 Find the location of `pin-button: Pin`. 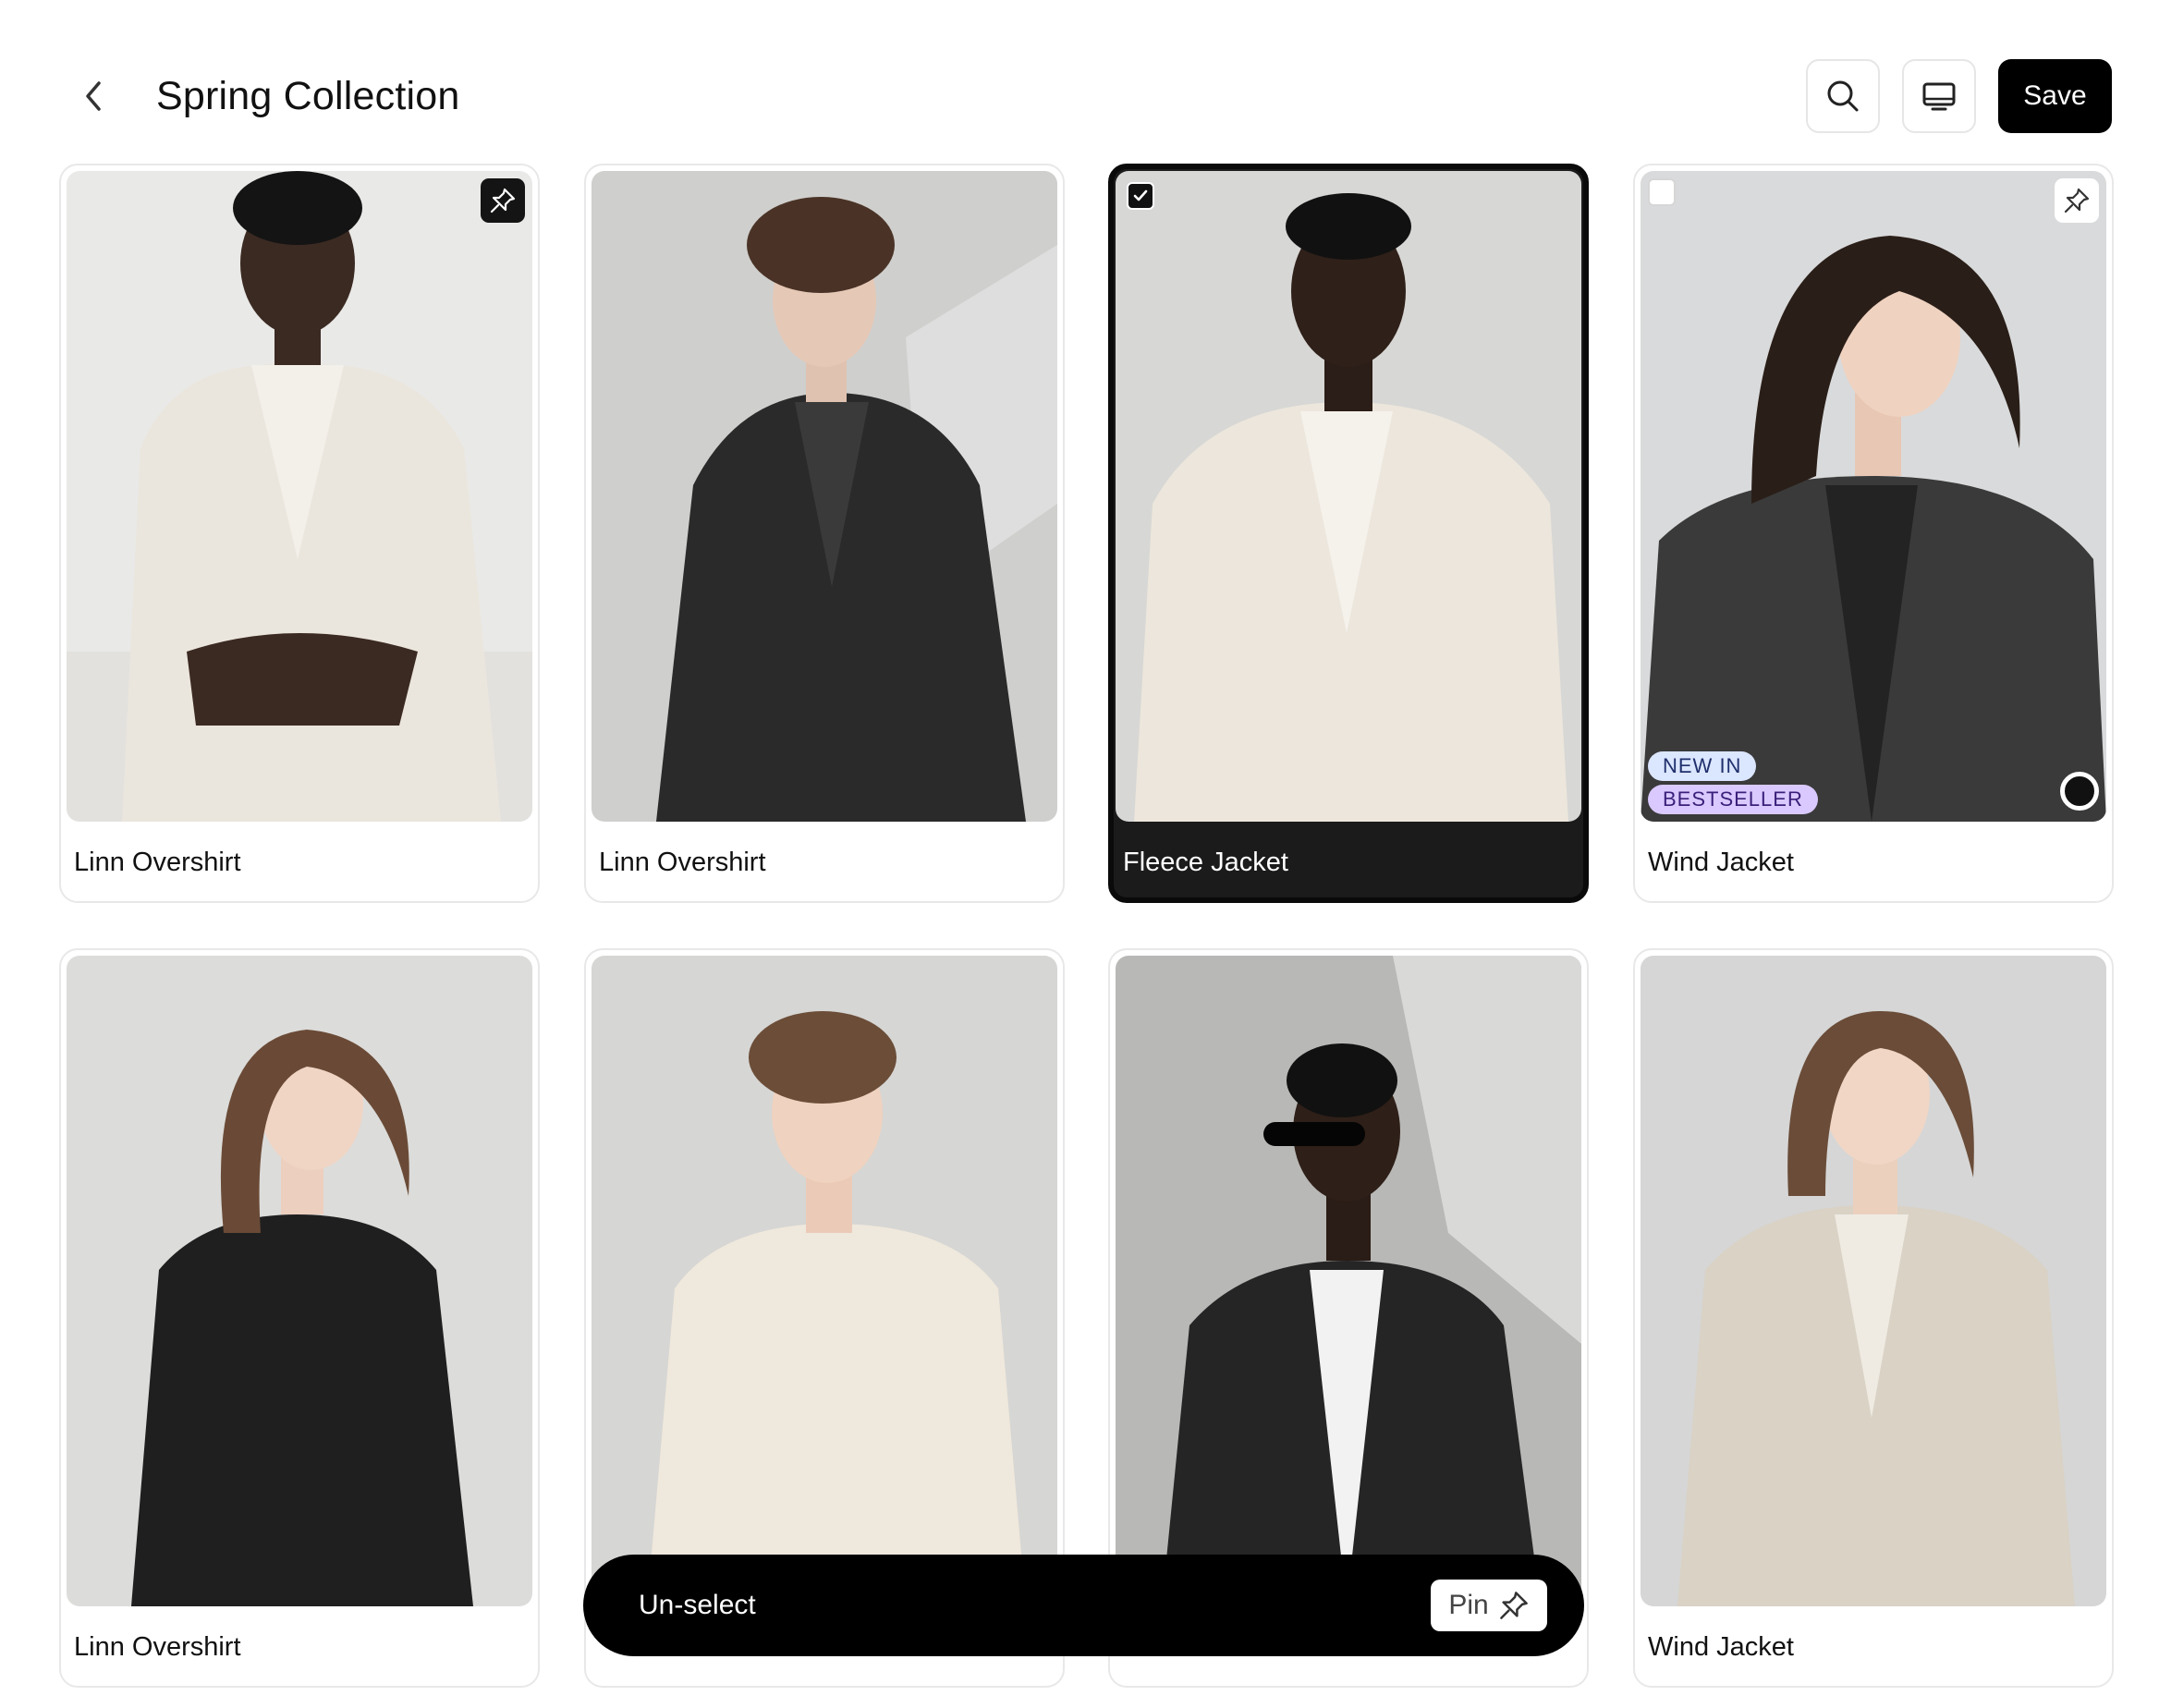

pin-button: Pin is located at coordinates (1489, 1605).